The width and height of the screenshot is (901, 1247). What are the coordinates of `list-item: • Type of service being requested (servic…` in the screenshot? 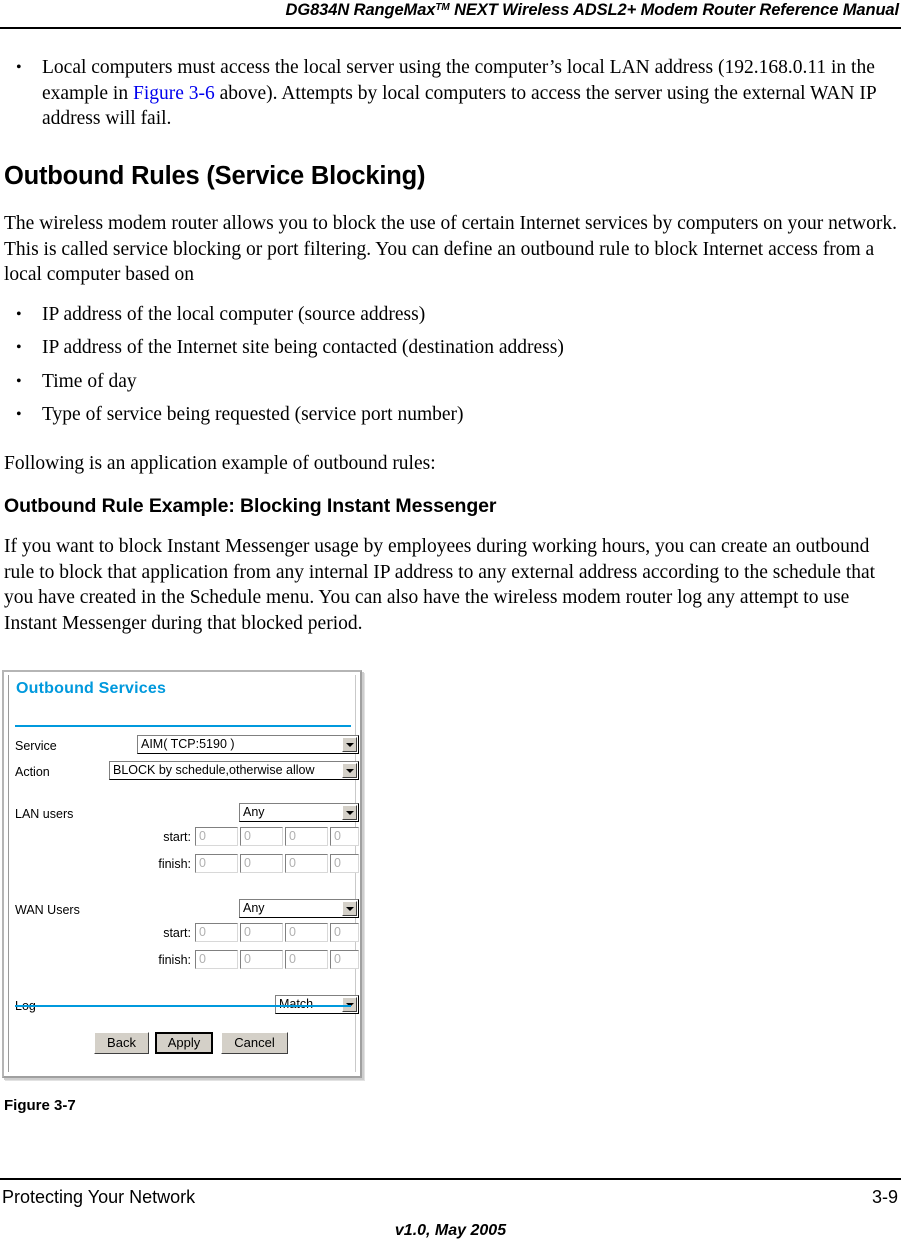 It's located at (450, 415).